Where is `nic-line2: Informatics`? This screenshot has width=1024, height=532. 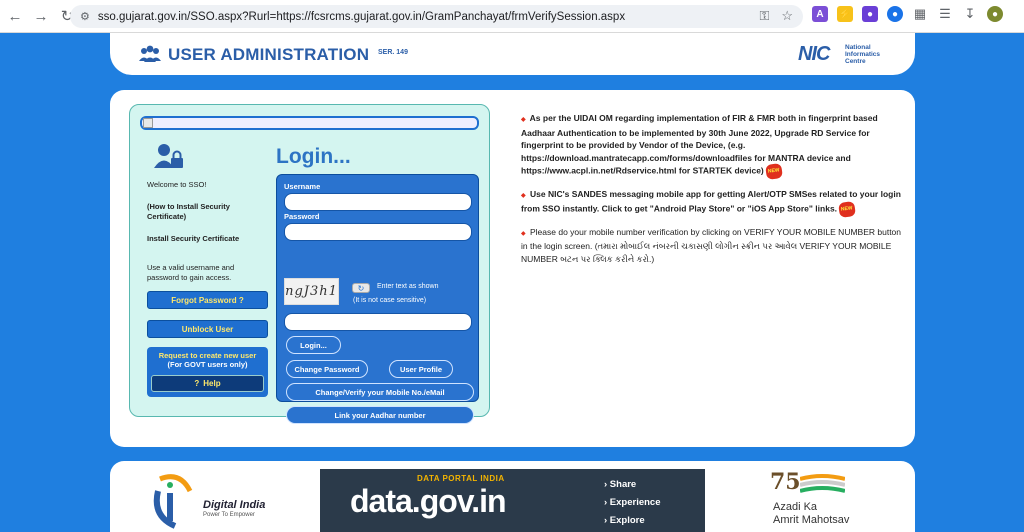 nic-line2: Informatics is located at coordinates (863, 54).